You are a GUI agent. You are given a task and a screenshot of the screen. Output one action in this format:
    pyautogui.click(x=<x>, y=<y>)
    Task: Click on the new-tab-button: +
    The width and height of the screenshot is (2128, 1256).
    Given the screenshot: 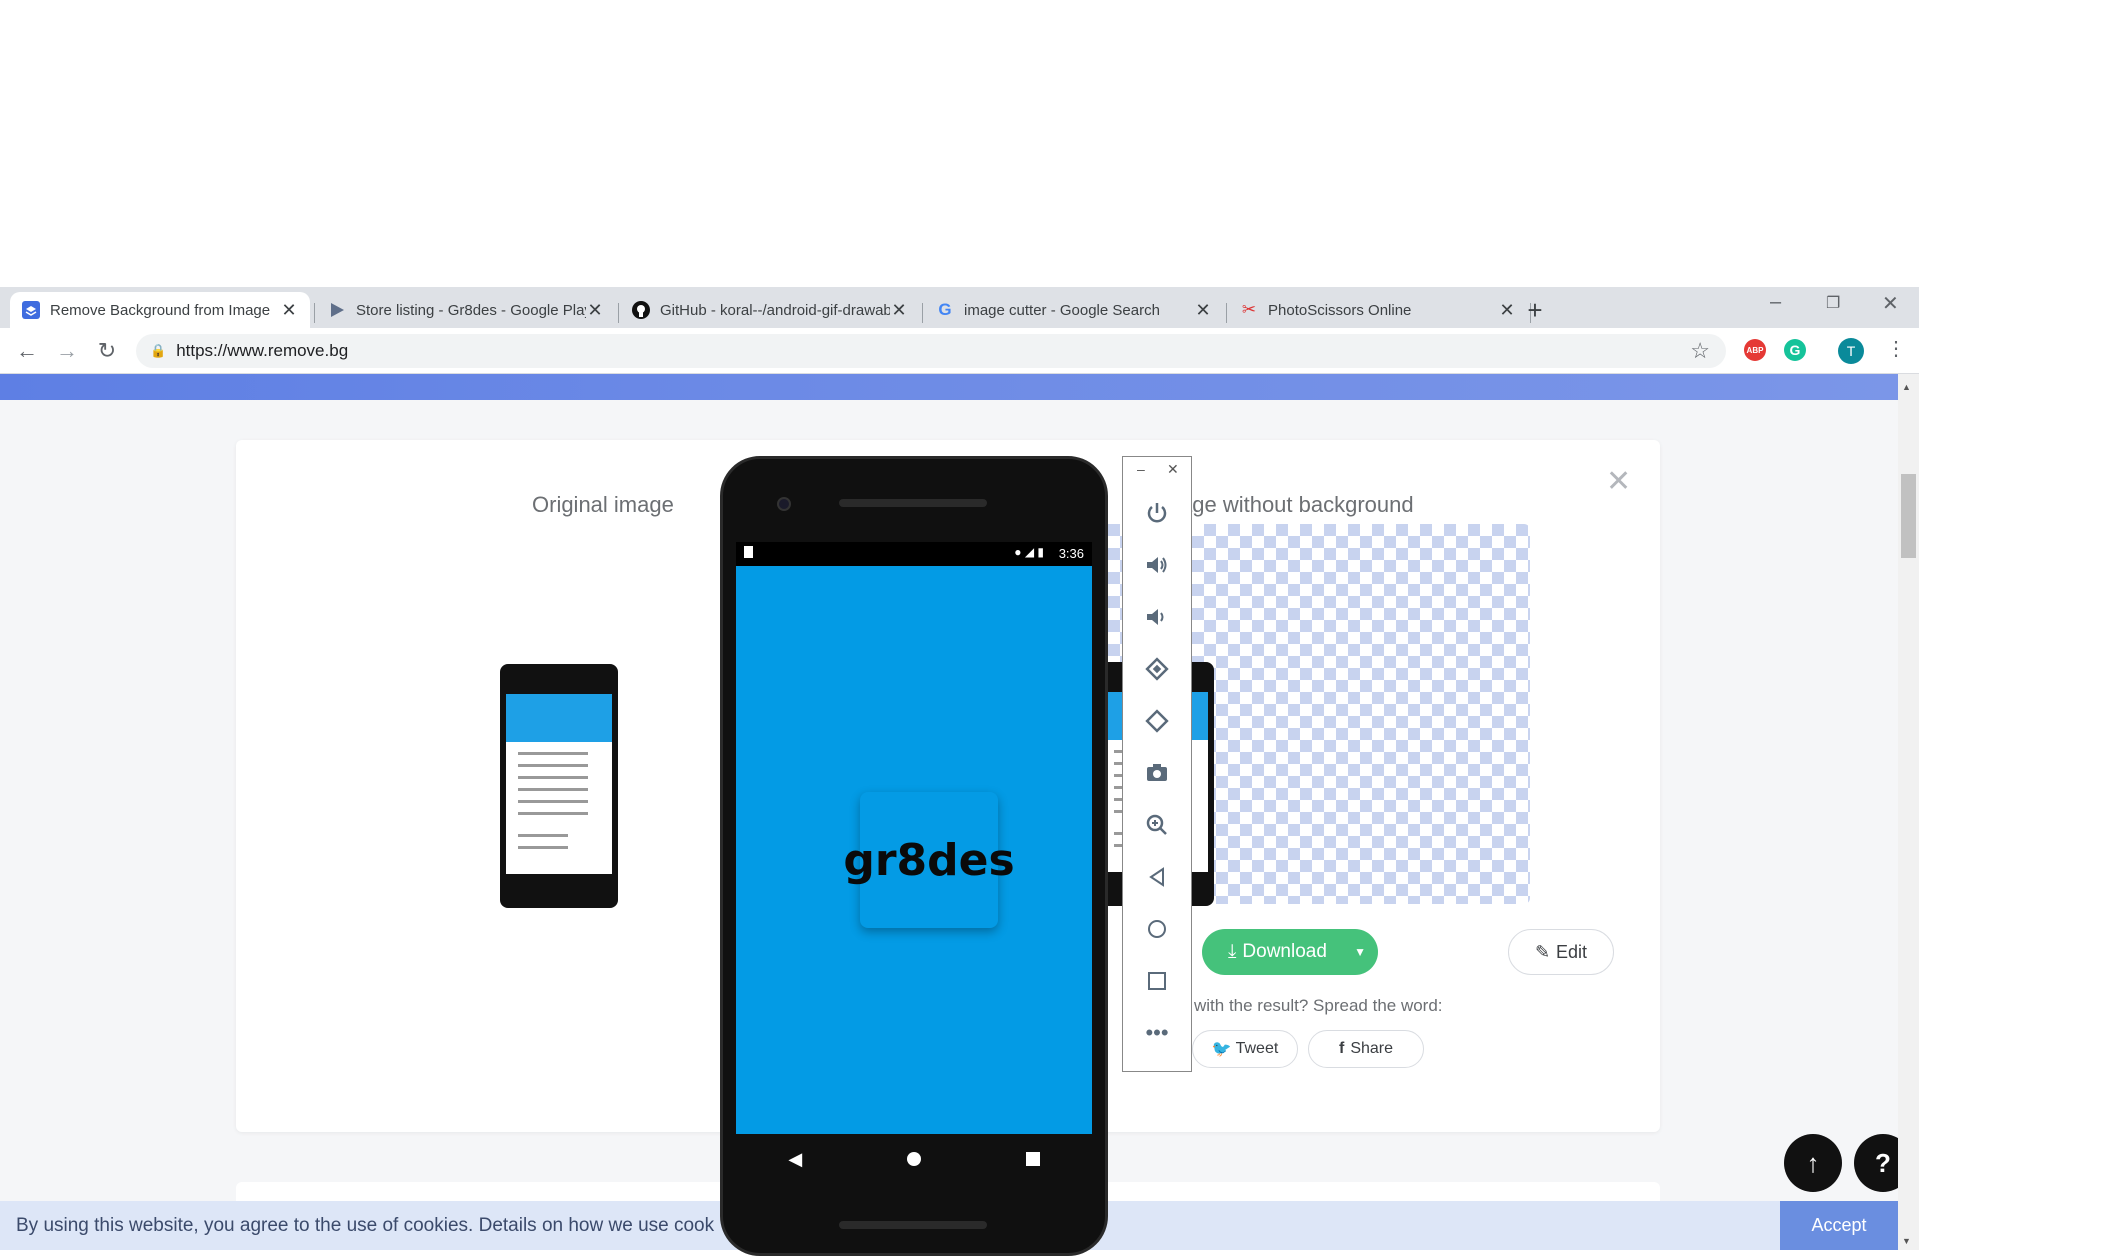 What is the action you would take?
    pyautogui.click(x=1535, y=310)
    